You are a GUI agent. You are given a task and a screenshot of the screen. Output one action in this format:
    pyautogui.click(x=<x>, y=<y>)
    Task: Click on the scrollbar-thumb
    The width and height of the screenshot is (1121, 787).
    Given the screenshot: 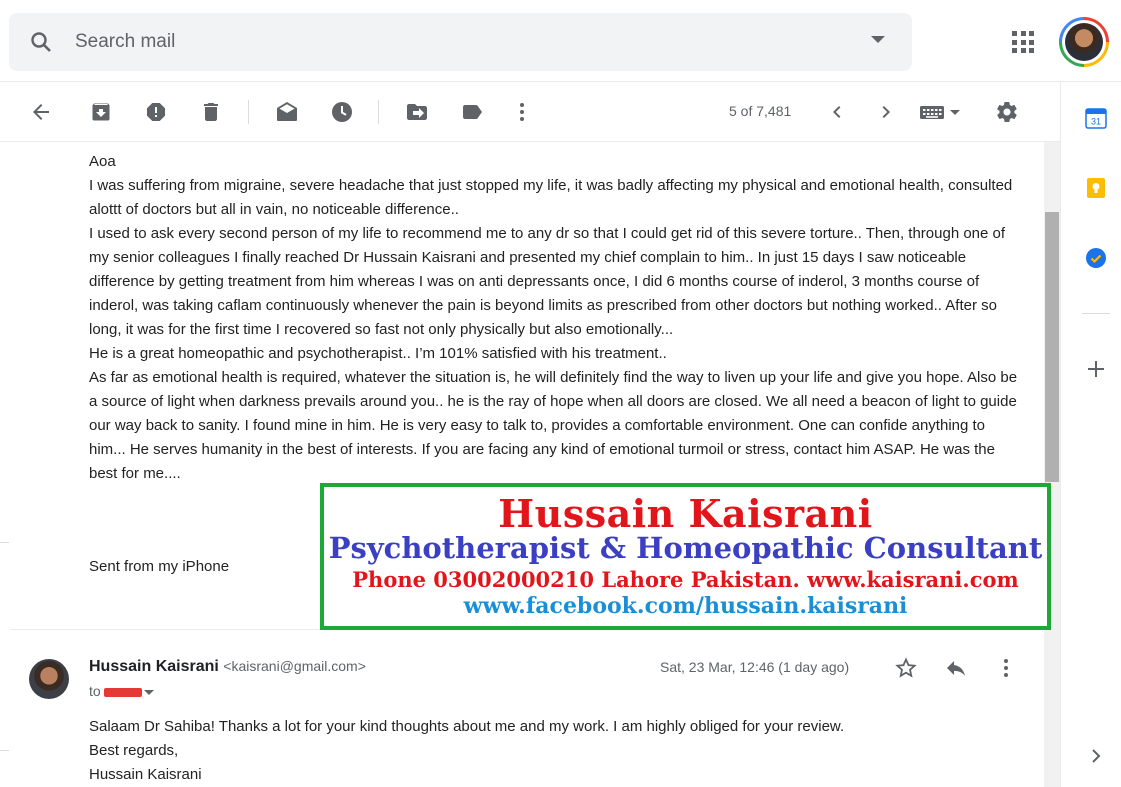 What is the action you would take?
    pyautogui.click(x=1052, y=347)
    